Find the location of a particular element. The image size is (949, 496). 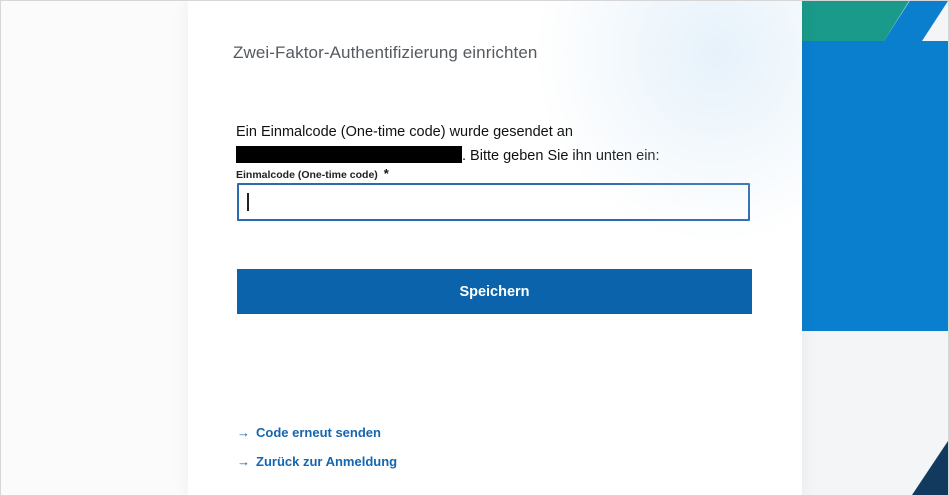

code-field-label: Einmalcode (One-time code) * is located at coordinates (312, 173).